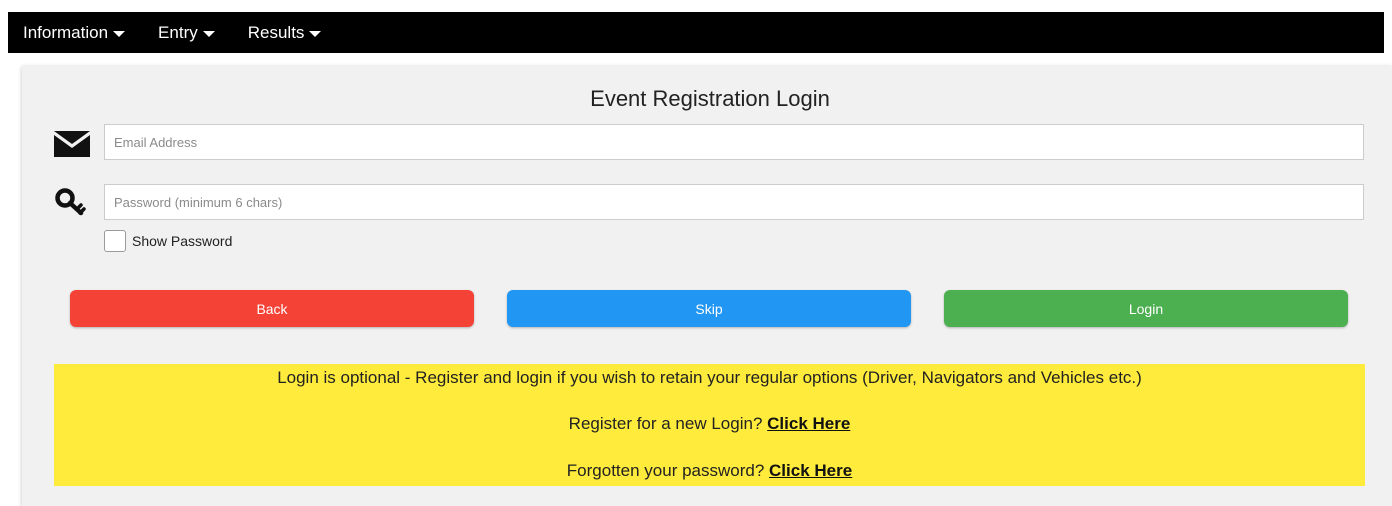 Image resolution: width=1392 pixels, height=506 pixels. What do you see at coordinates (665, 423) in the screenshot?
I see `register-prompt: Register for a new Login?` at bounding box center [665, 423].